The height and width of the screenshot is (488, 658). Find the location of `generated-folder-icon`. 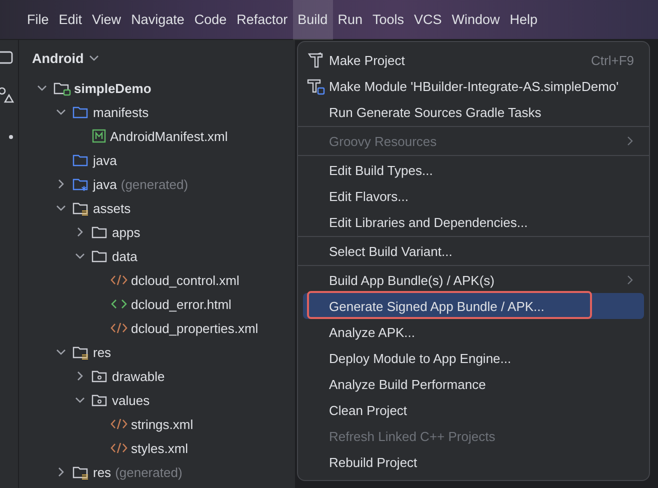

generated-folder-icon is located at coordinates (81, 184).